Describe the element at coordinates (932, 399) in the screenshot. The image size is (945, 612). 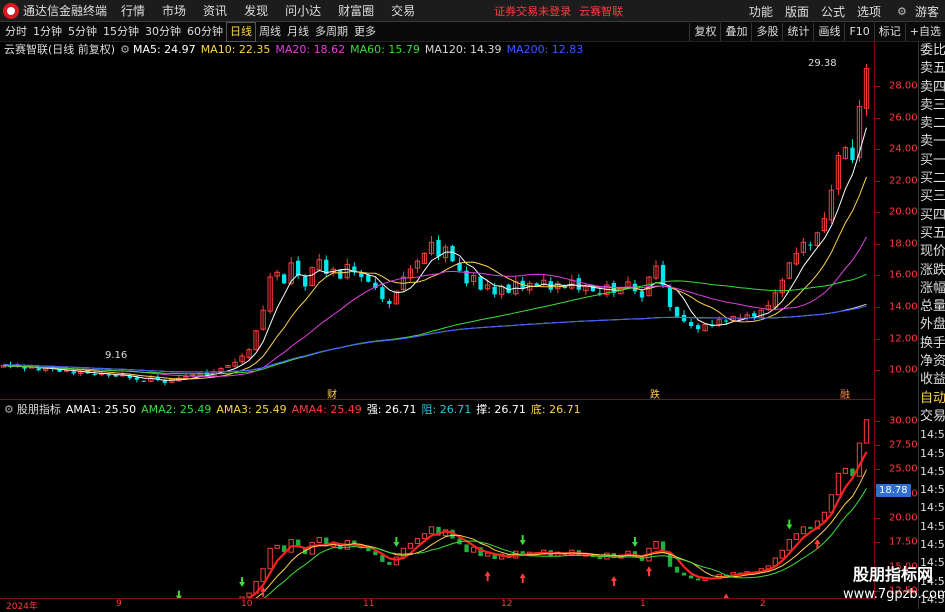
I see `side-panel-item: 自动` at that location.